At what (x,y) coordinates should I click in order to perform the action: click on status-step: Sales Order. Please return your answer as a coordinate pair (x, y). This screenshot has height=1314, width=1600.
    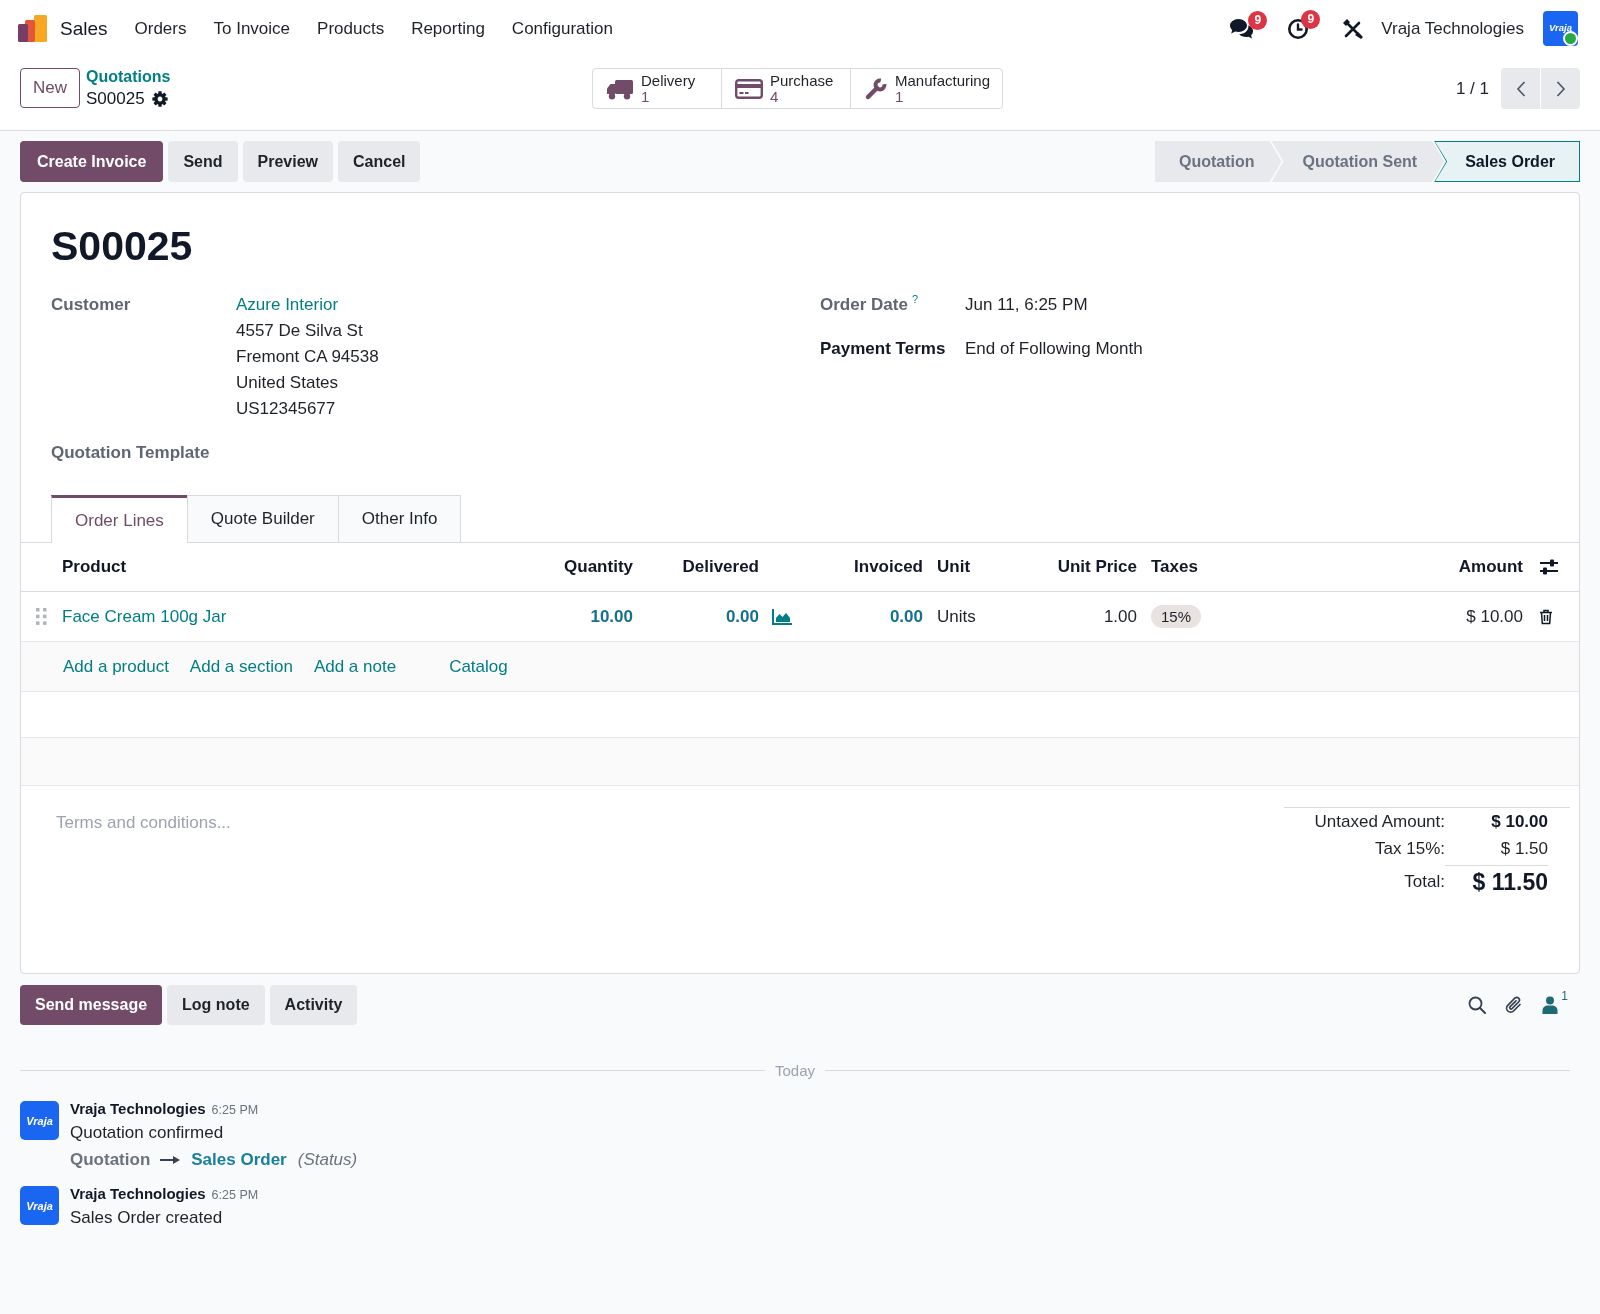
    Looking at the image, I should click on (1507, 161).